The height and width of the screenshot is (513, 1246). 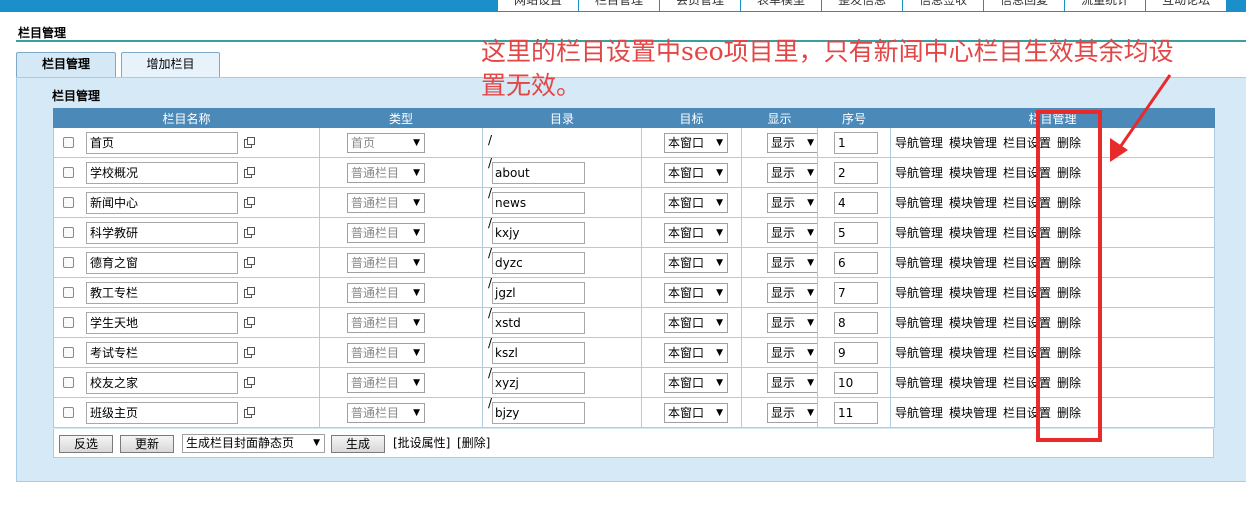 I want to click on top-nav-item: 会员管理, so click(x=699, y=5).